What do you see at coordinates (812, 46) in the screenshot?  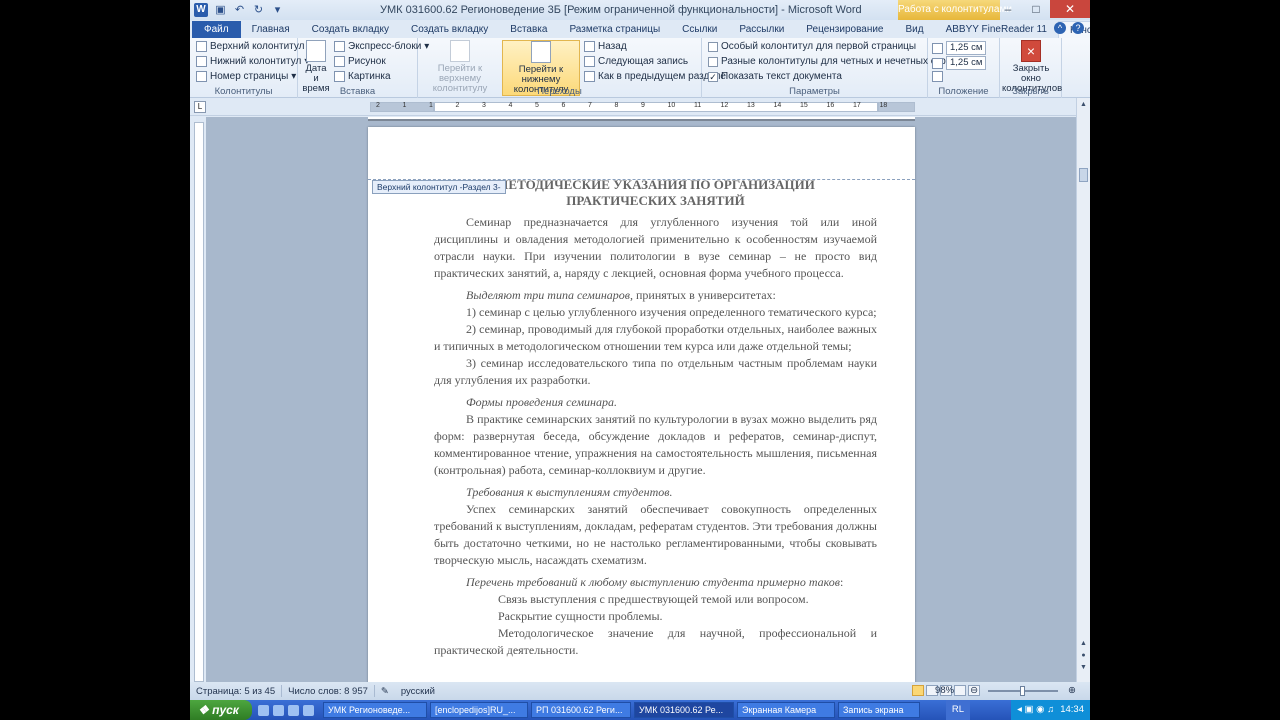 I see `different-first-page-checkbox: Особый колонтитул для первой страницы` at bounding box center [812, 46].